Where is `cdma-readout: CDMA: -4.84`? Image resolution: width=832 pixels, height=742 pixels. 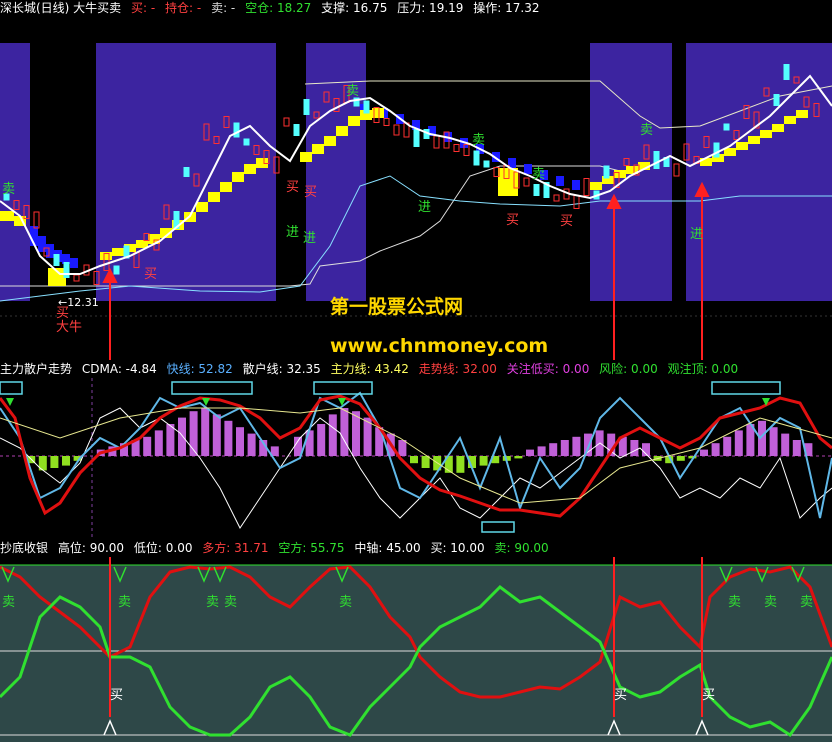
cdma-readout: CDMA: -4.84 is located at coordinates (119, 369).